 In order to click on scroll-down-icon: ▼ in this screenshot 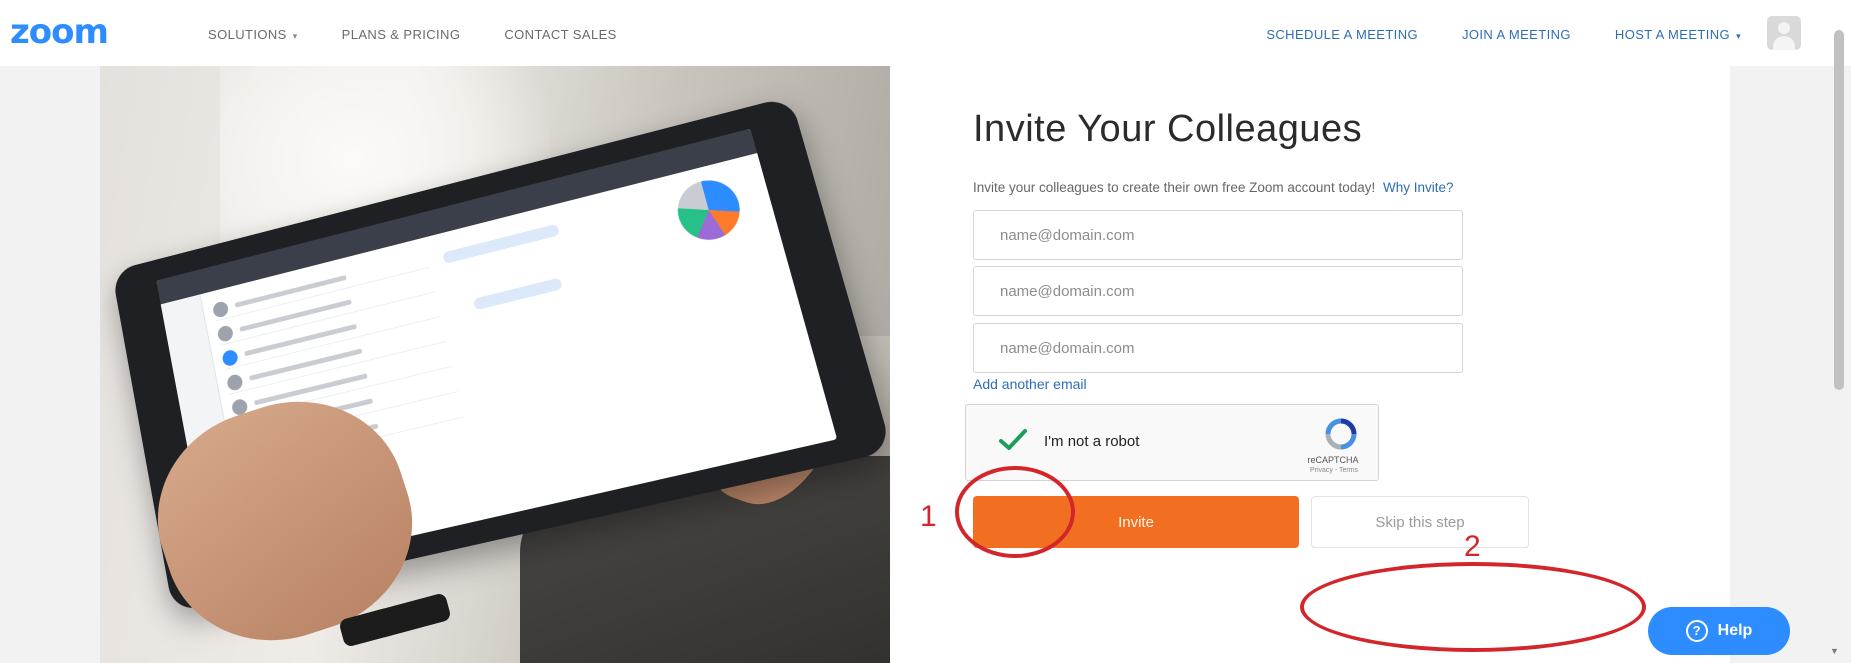, I will do `click(1834, 651)`.